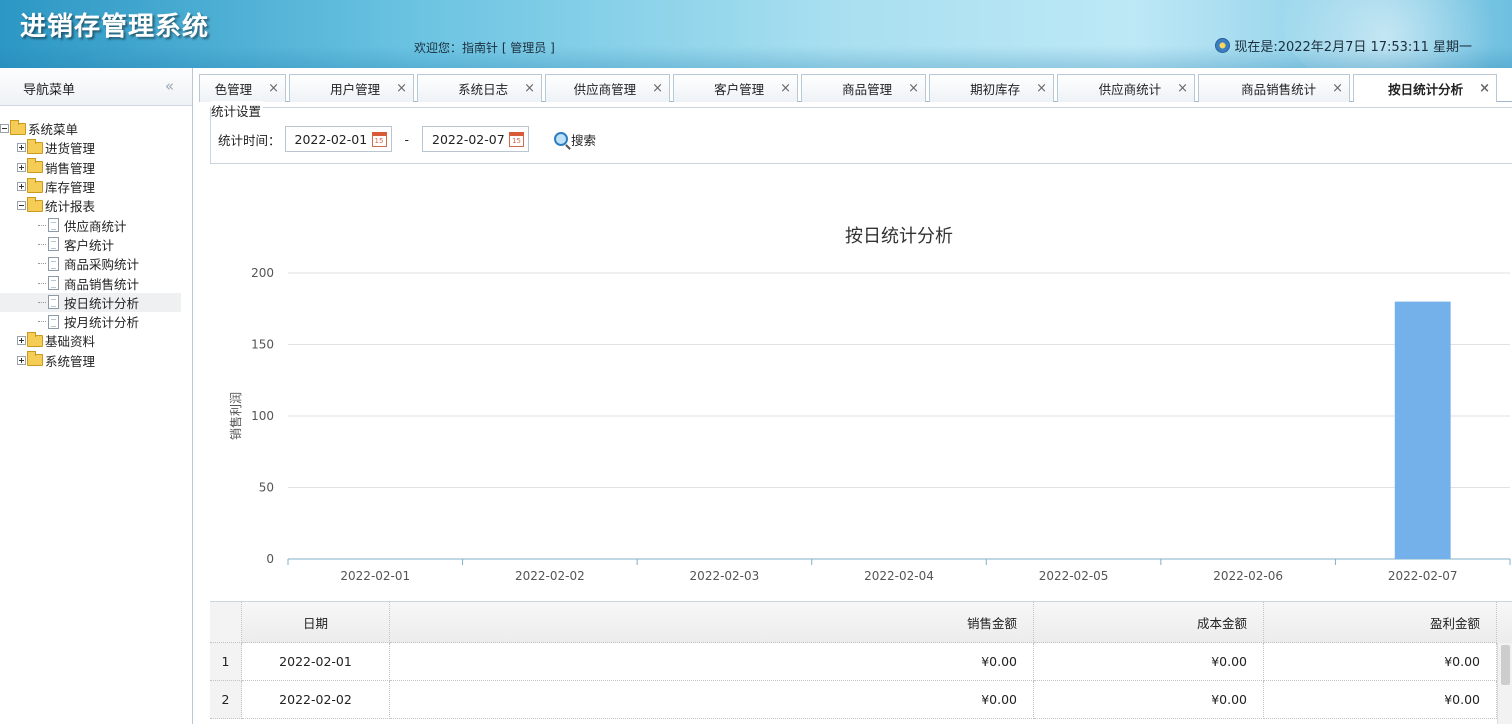 Image resolution: width=1512 pixels, height=724 pixels. I want to click on column-header-profit: 盈利金额, so click(1380, 622).